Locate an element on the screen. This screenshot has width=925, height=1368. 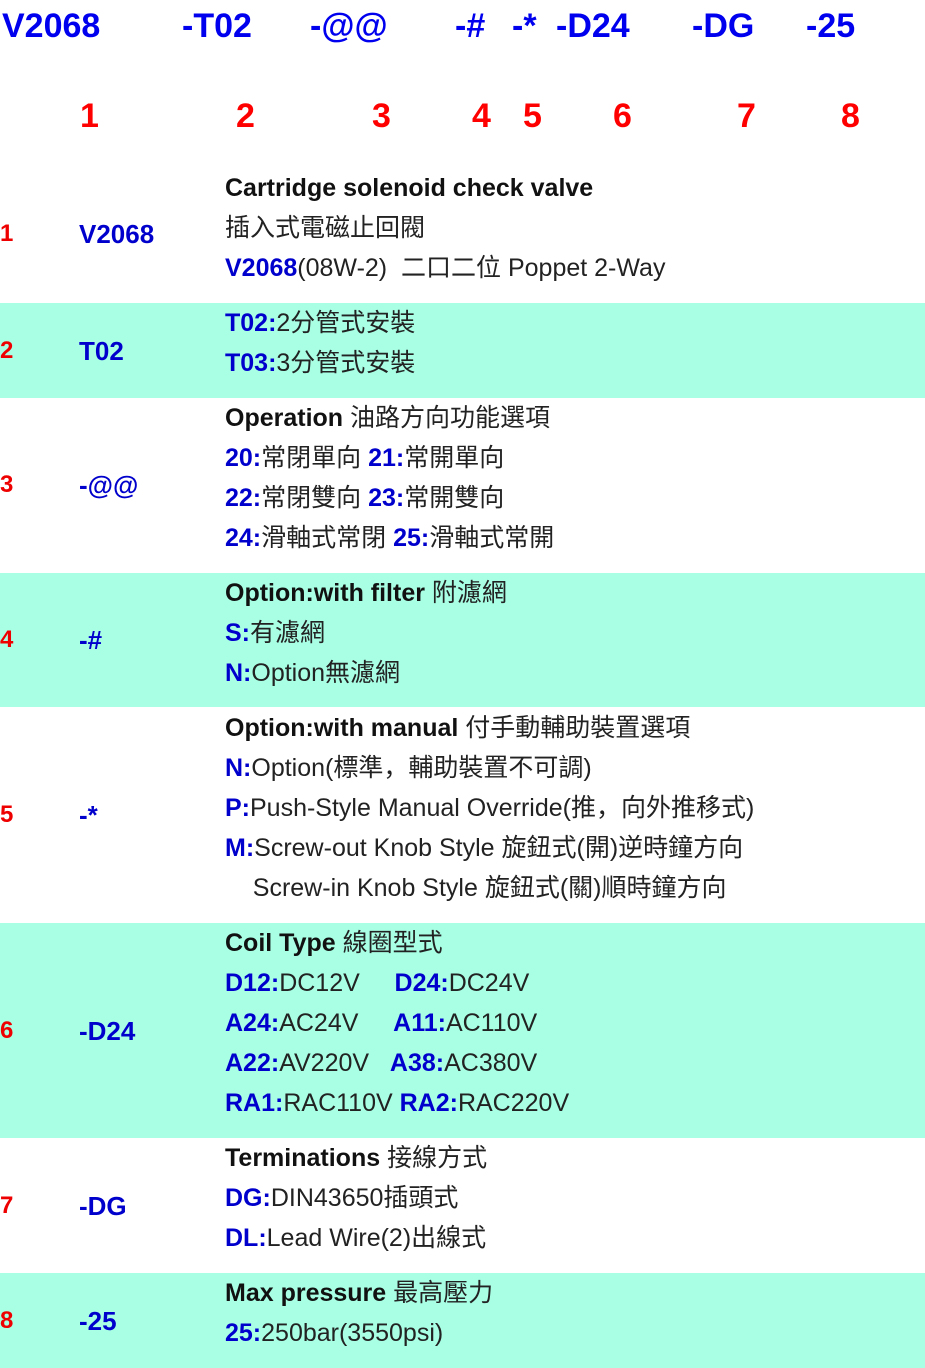
description-text: 250bar(3550psi) is located at coordinates (352, 1333).